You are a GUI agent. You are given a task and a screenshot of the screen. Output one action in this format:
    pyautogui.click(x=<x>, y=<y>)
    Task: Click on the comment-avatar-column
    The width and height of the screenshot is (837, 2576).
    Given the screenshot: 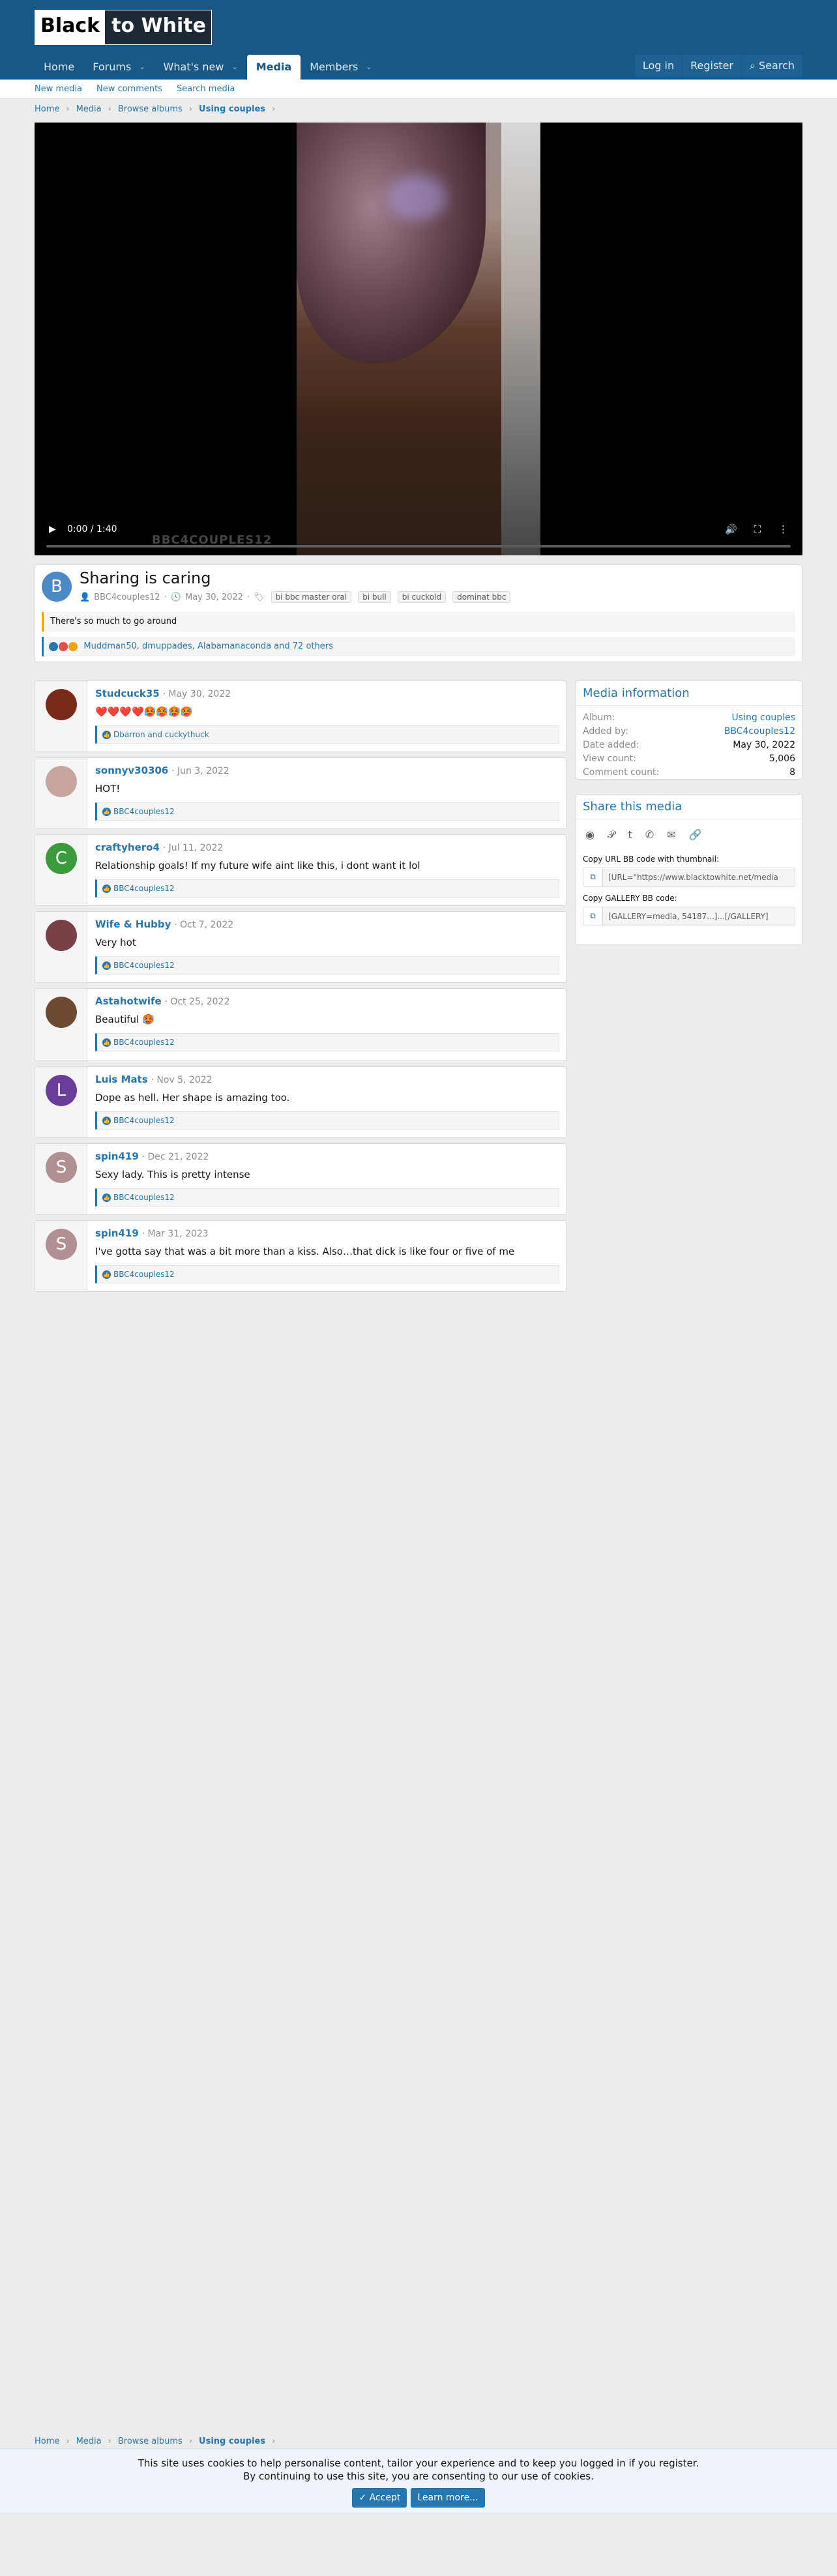 What is the action you would take?
    pyautogui.click(x=61, y=1025)
    